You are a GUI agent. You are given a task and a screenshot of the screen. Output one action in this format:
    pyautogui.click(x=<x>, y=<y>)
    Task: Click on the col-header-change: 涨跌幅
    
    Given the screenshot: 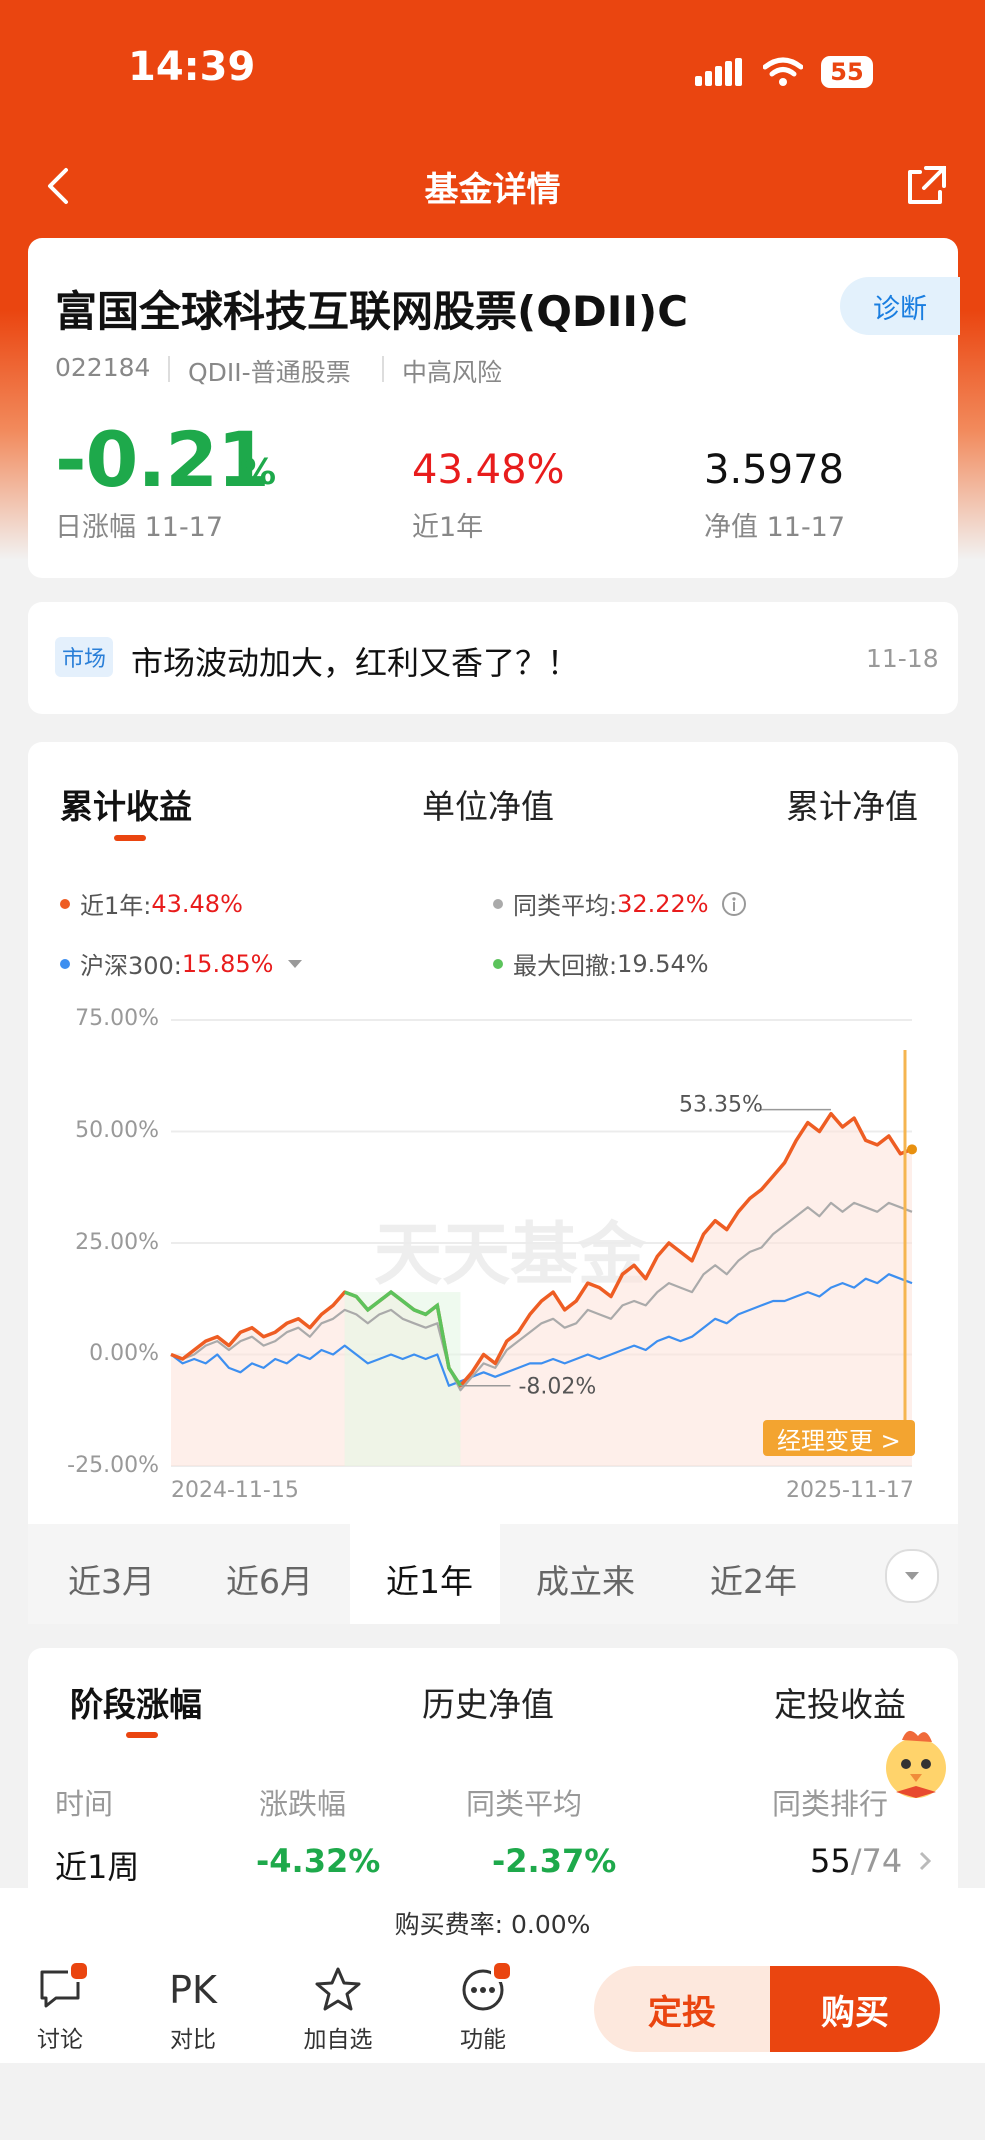 What is the action you would take?
    pyautogui.click(x=303, y=1804)
    